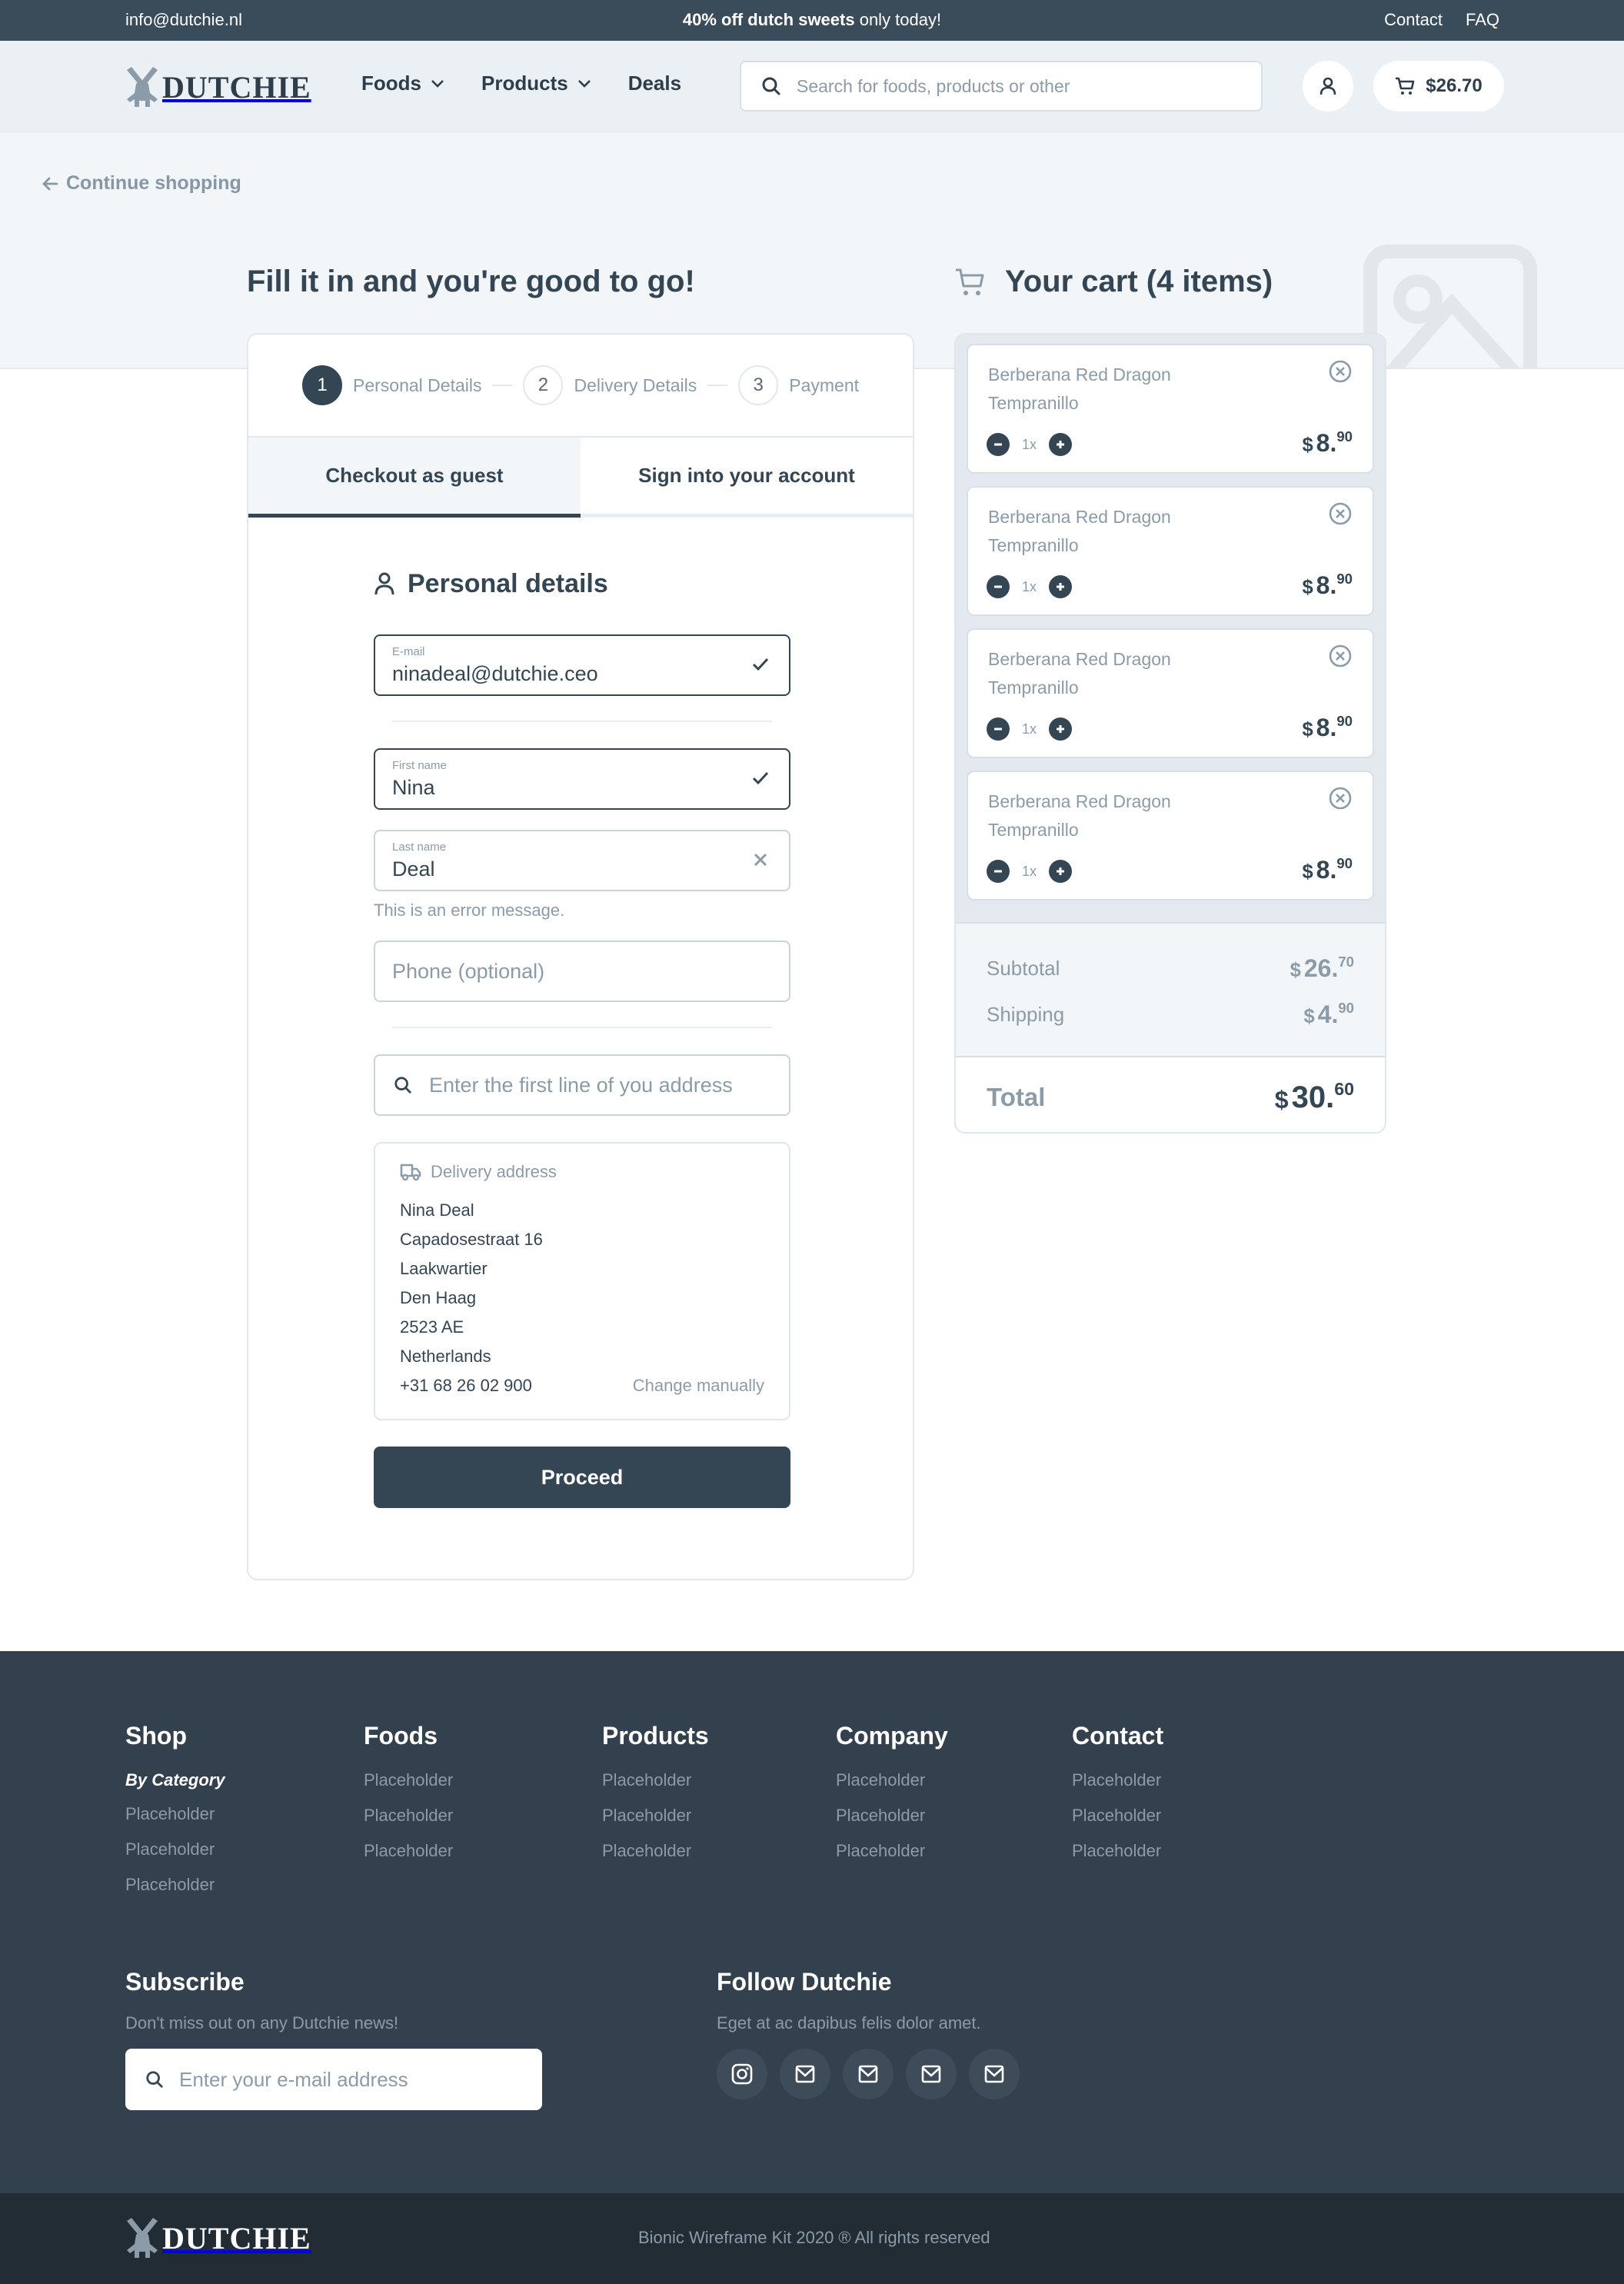 The height and width of the screenshot is (2284, 1624). Describe the element at coordinates (471, 1239) in the screenshot. I see `address-line: Capadosestraat 16` at that location.